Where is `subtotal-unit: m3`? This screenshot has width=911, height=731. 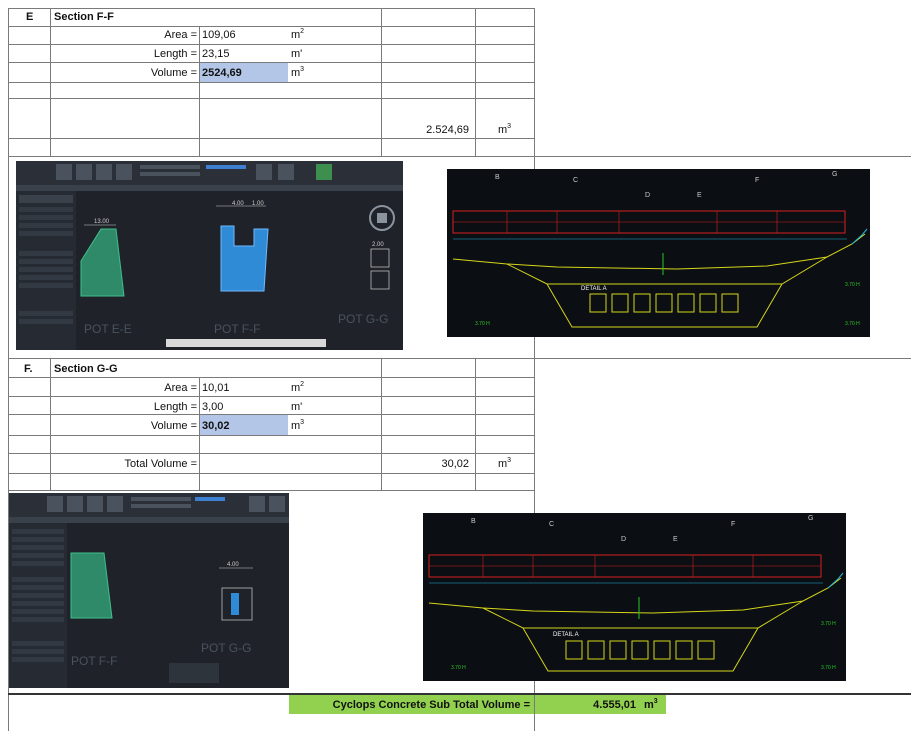 subtotal-unit: m3 is located at coordinates (651, 704).